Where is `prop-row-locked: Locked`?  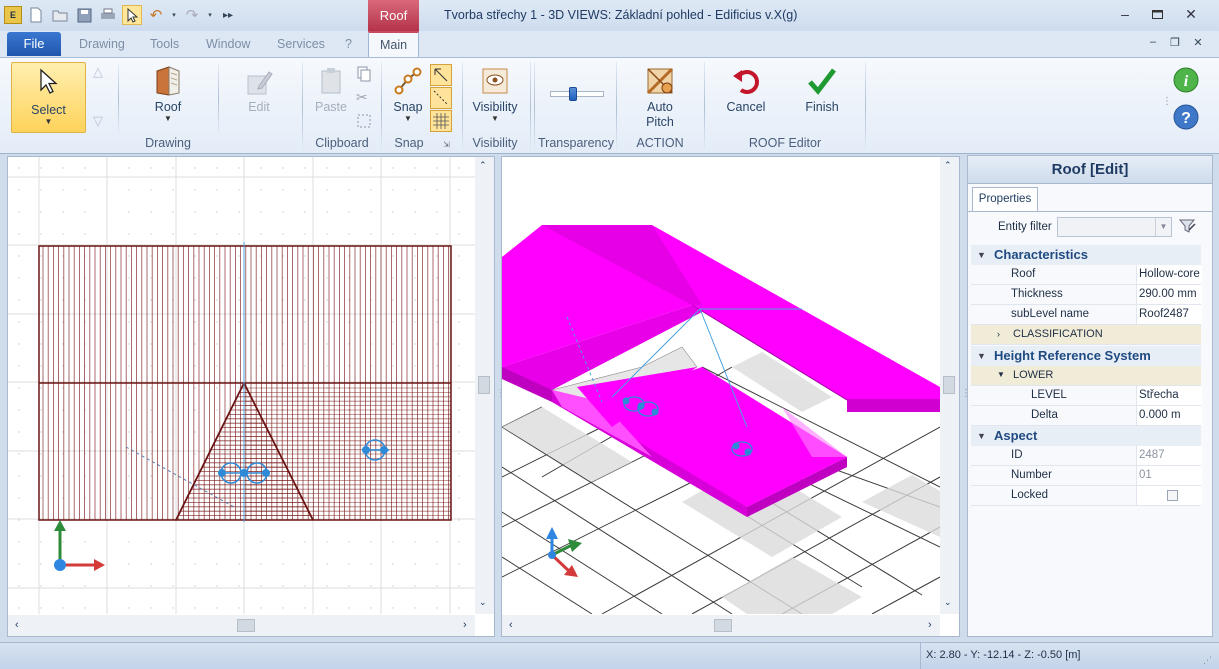
prop-row-locked: Locked is located at coordinates (1086, 496).